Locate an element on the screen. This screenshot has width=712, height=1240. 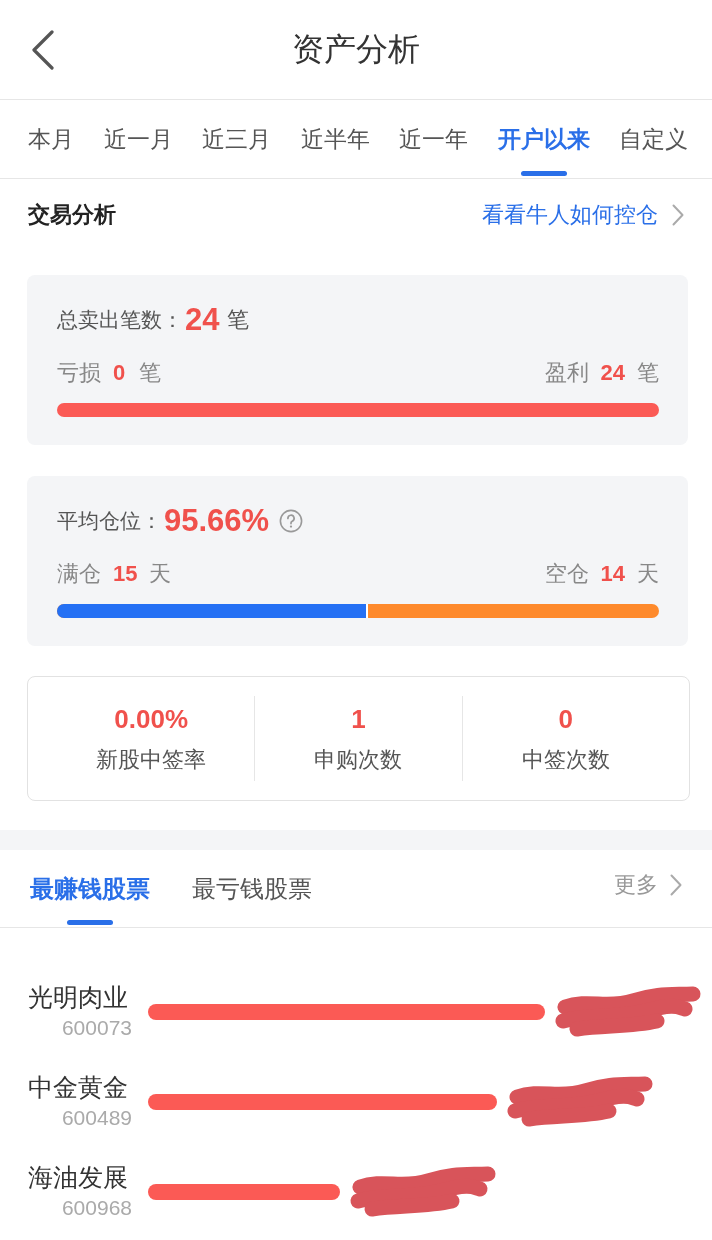
period-tab: 近三月 is located at coordinates (236, 139).